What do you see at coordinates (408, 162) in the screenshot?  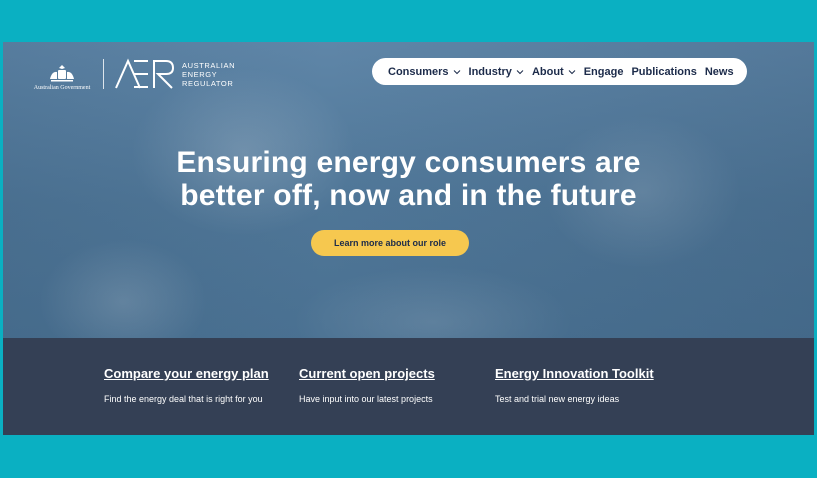 I see `hero-headline-line: Ensuring energy consumers are` at bounding box center [408, 162].